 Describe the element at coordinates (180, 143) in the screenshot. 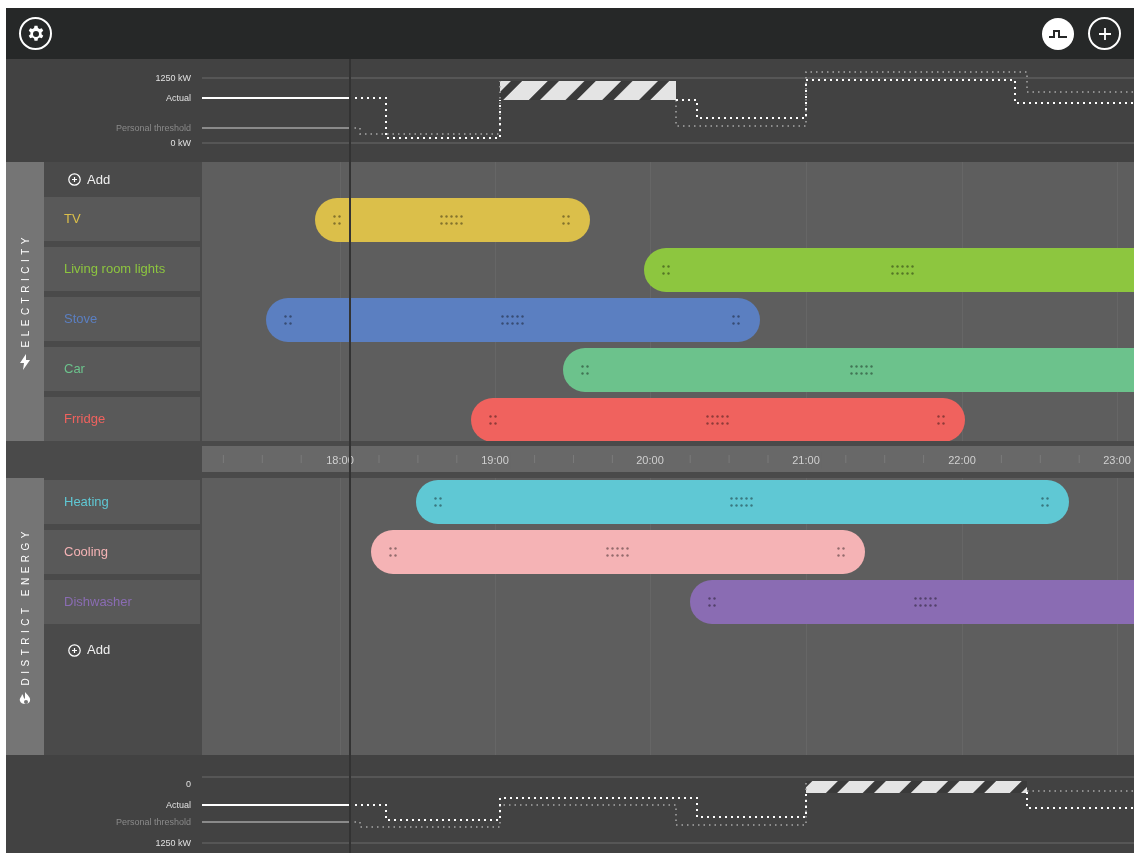

I see `chart-label: 0 kW` at that location.